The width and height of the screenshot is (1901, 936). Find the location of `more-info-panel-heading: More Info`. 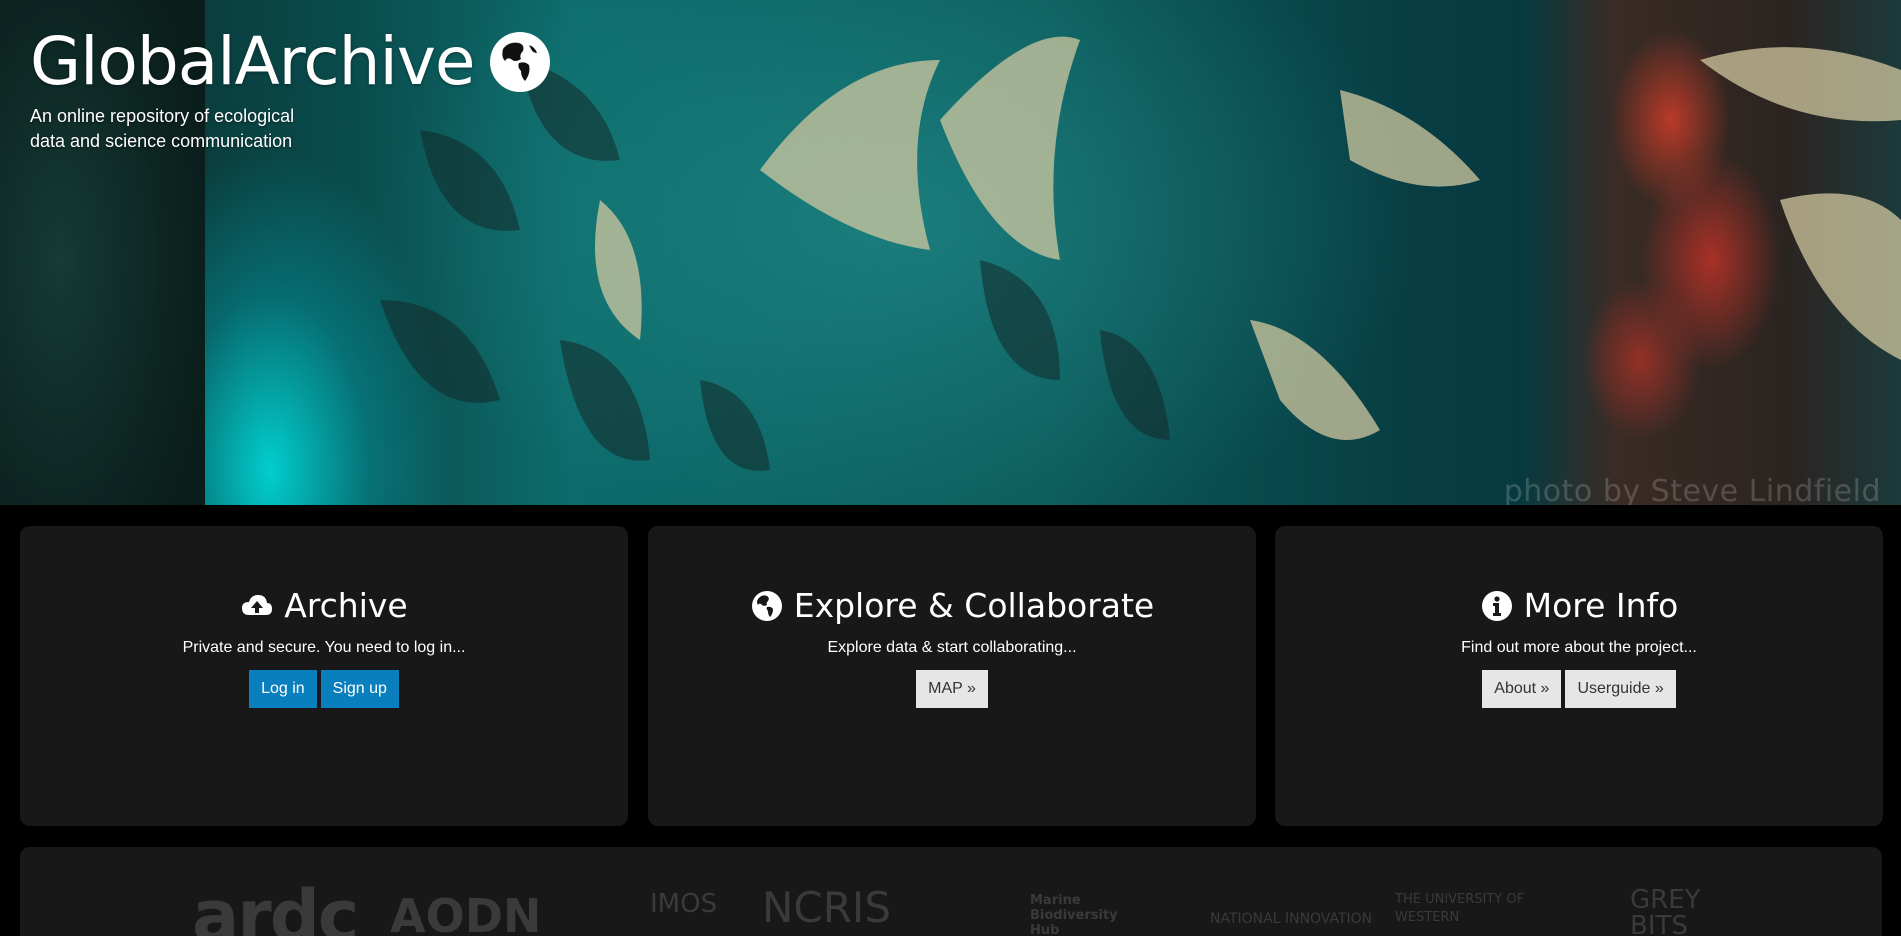

more-info-panel-heading: More Info is located at coordinates (1579, 606).